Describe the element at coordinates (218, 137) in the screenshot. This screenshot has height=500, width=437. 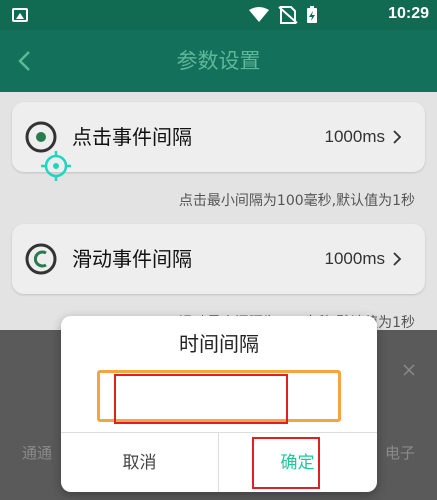
I see `click-interval-card: 点击事件间隔 1000ms` at that location.